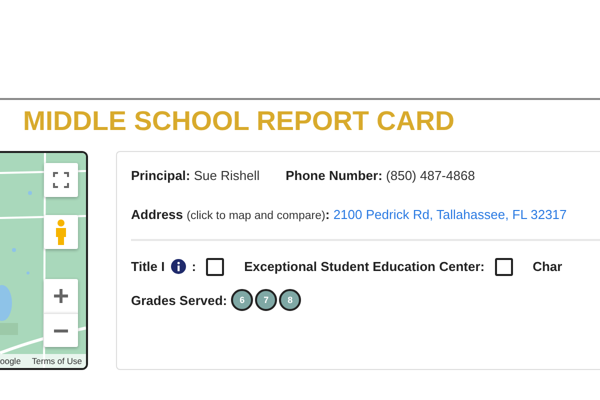 This screenshot has height=400, width=600. I want to click on grades-label: Grades Served:, so click(179, 301).